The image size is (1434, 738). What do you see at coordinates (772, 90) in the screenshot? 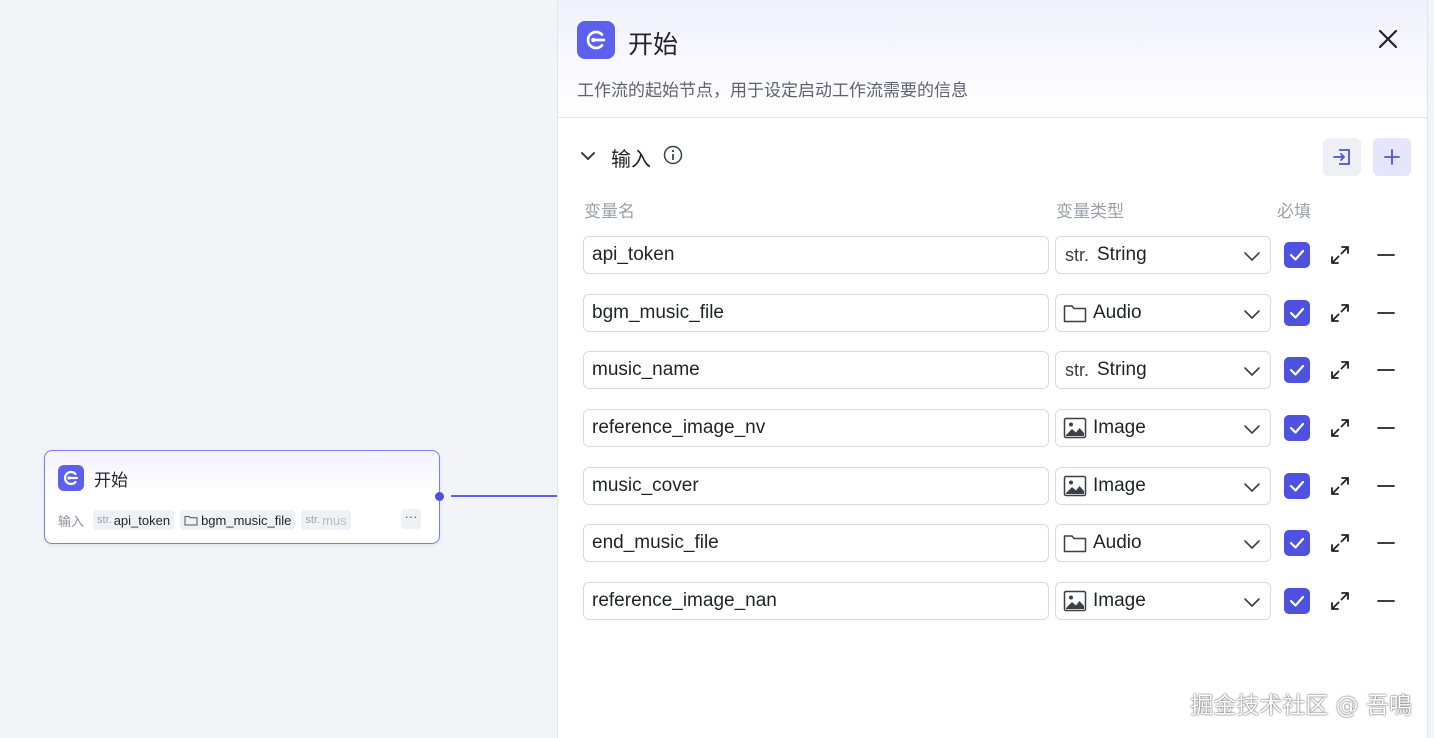
I see `panel-description: 工作流的起始节点，用于设定启动工作流需要的信息` at bounding box center [772, 90].